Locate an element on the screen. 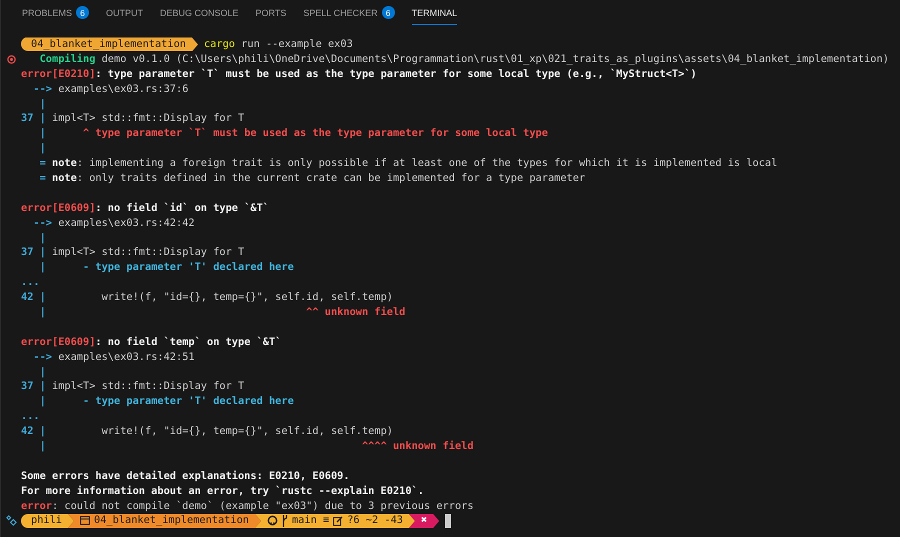 The image size is (900, 537). sparkle-icon is located at coordinates (11, 520).